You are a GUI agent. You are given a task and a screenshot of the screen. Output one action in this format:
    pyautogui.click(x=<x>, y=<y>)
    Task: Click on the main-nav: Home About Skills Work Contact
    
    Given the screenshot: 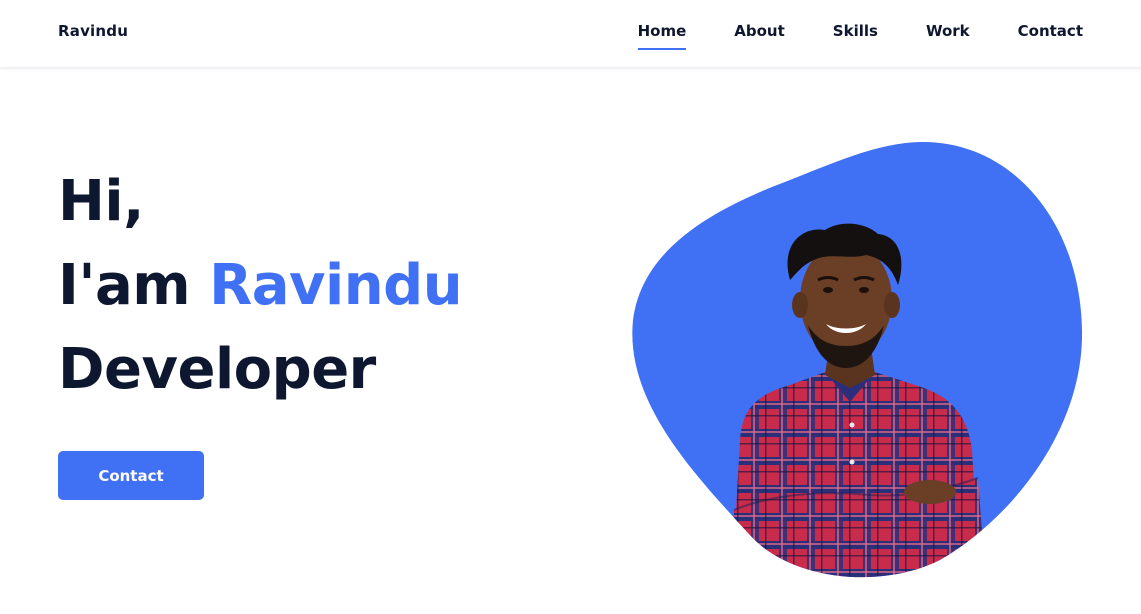 What is the action you would take?
    pyautogui.click(x=860, y=36)
    